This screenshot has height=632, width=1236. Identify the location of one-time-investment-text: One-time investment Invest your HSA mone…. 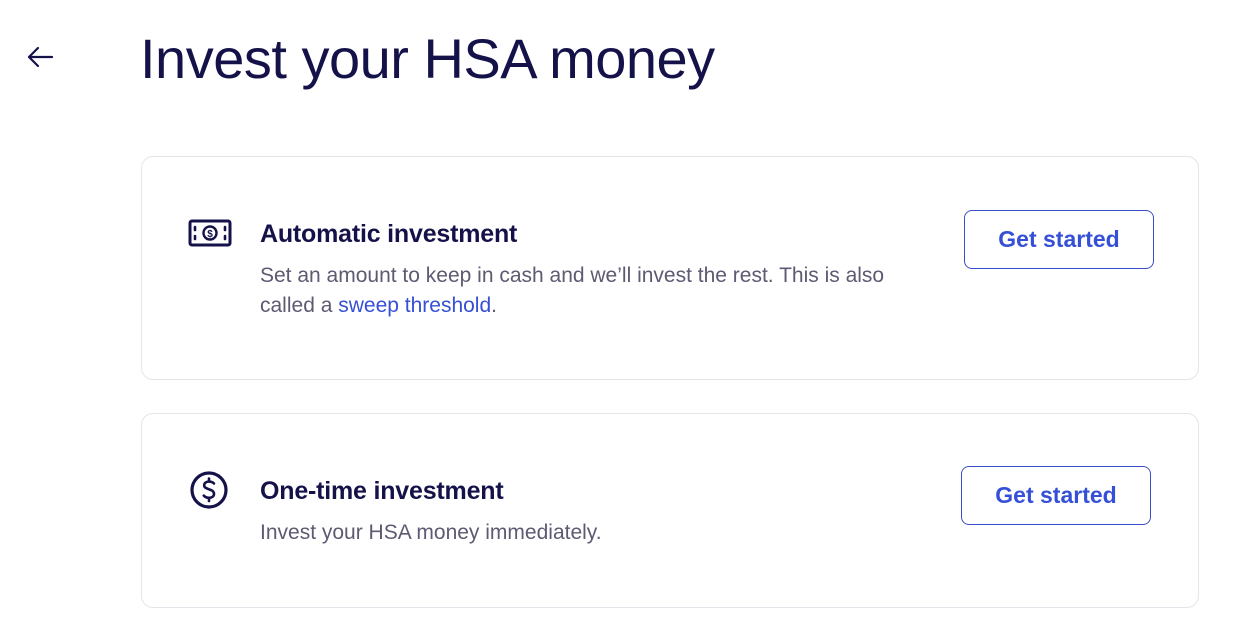
(600, 511).